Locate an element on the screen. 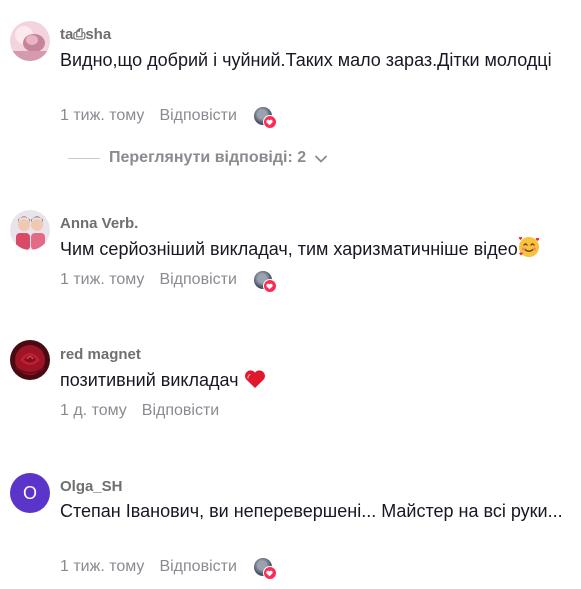  red-heart-icon is located at coordinates (255, 382).